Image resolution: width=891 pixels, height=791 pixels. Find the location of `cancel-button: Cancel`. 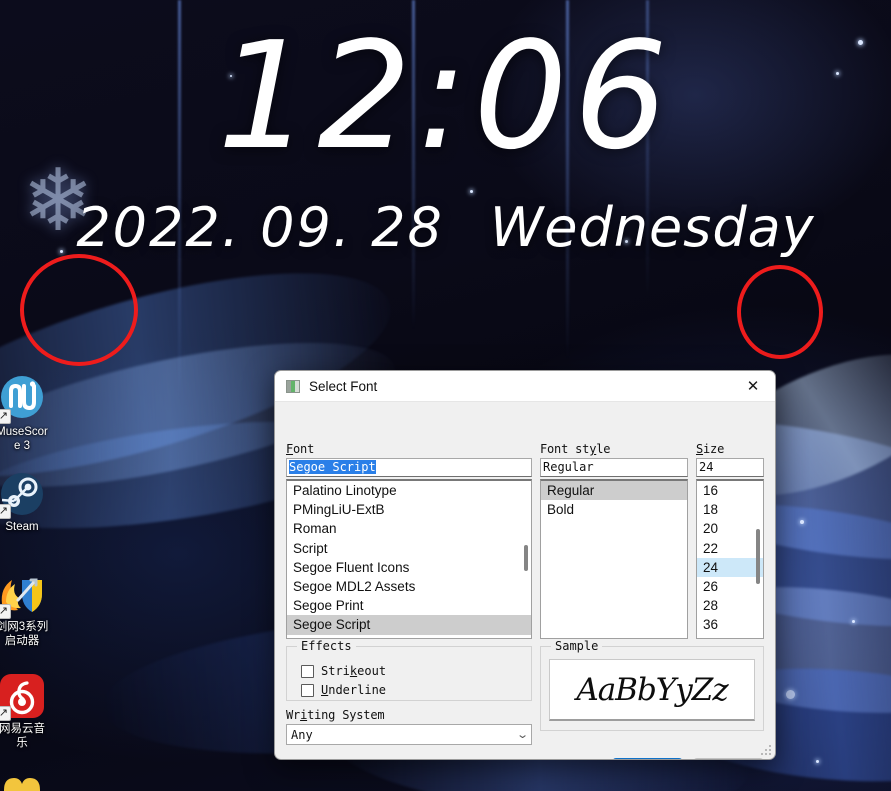

cancel-button: Cancel is located at coordinates (728, 758).